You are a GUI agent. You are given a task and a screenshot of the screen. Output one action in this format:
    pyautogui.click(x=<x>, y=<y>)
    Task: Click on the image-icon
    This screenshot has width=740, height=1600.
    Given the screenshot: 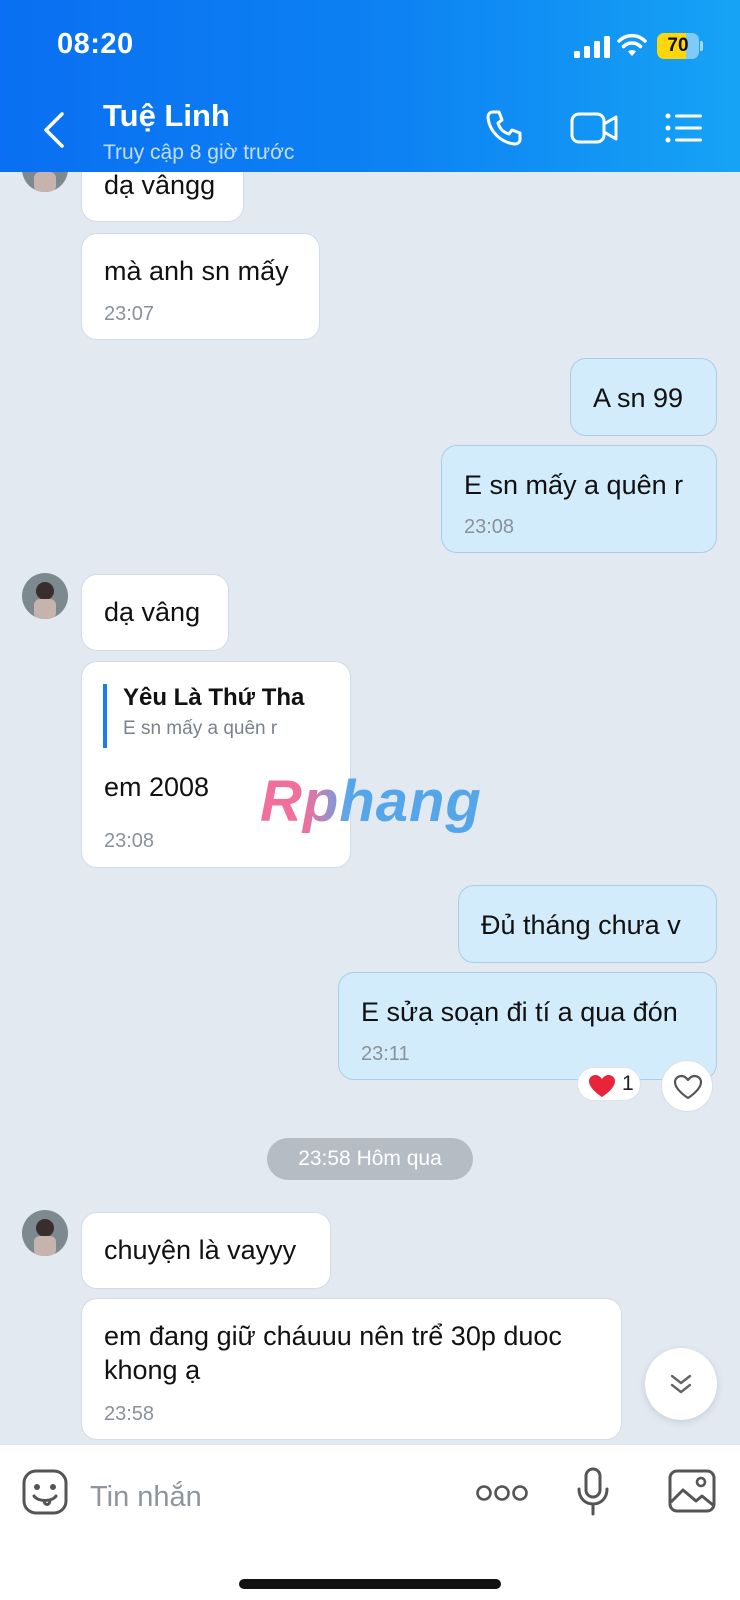 What is the action you would take?
    pyautogui.click(x=692, y=1491)
    